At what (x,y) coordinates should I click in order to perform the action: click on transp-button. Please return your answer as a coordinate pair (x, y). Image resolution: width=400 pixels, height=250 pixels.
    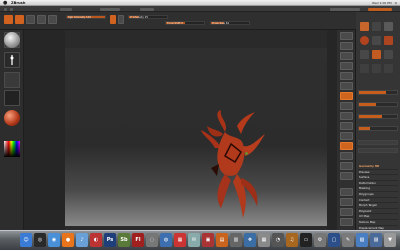
    Looking at the image, I should click on (346, 202).